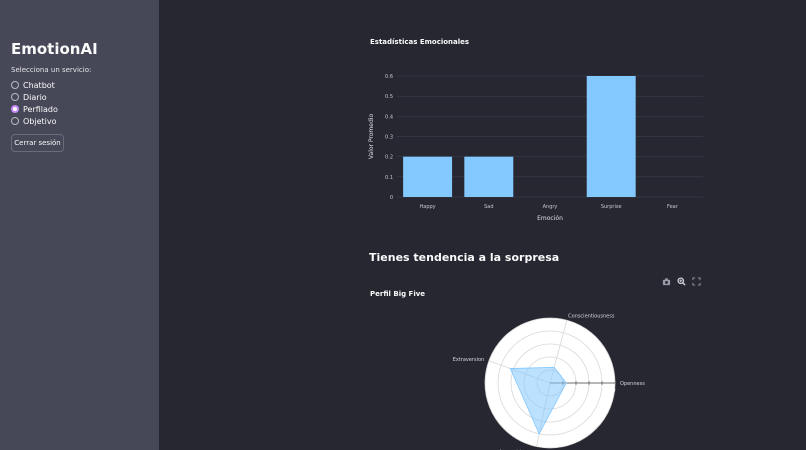 This screenshot has height=450, width=806. What do you see at coordinates (389, 138) in the screenshot?
I see `y-tick-label: 0.3` at bounding box center [389, 138].